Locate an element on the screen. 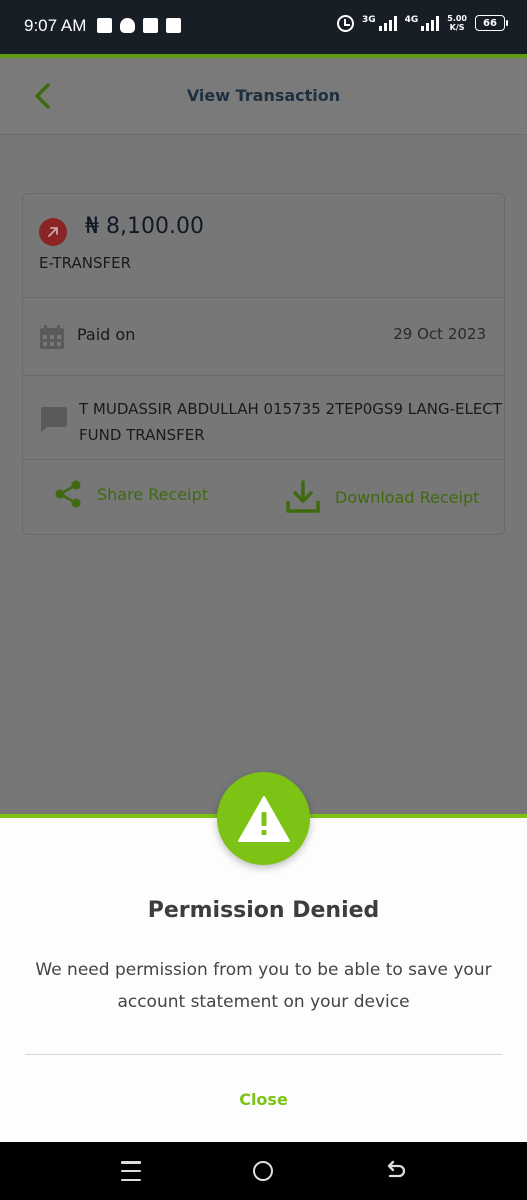 This screenshot has width=527, height=1200. system-nav-bar is located at coordinates (263, 1171).